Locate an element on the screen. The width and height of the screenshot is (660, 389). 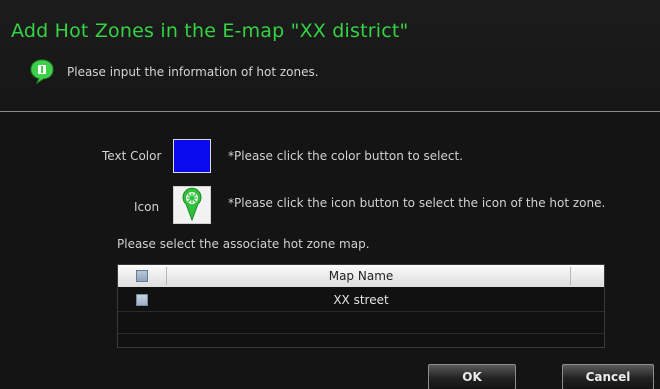
dialog-title: Add Hot Zones in the E-map "XX district" is located at coordinates (210, 31).